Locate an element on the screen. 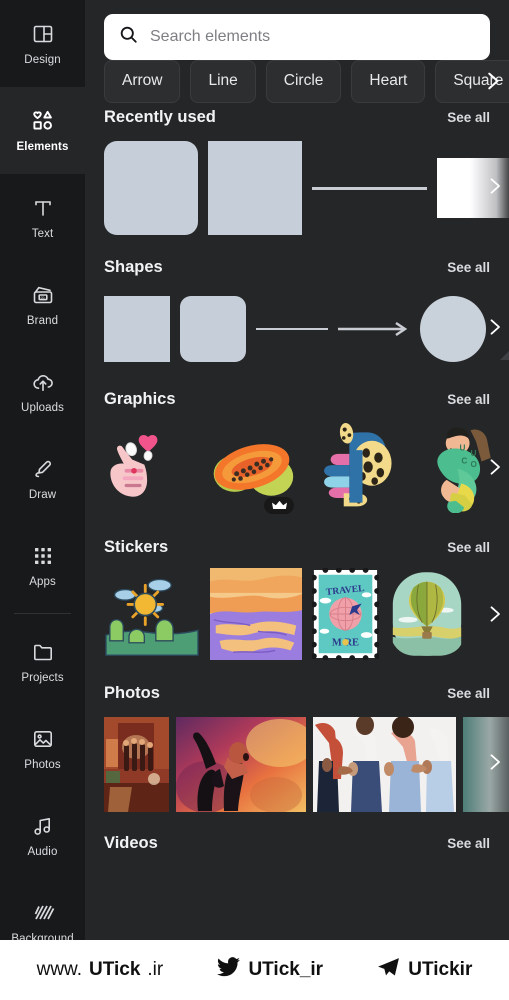  see-all-link-photos: See all is located at coordinates (468, 693).